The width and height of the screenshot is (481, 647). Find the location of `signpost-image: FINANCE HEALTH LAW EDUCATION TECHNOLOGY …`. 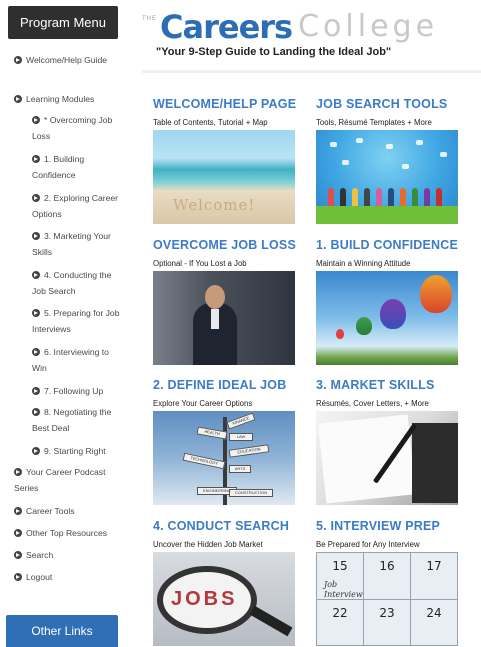

signpost-image: FINANCE HEALTH LAW EDUCATION TECHNOLOGY … is located at coordinates (224, 458).